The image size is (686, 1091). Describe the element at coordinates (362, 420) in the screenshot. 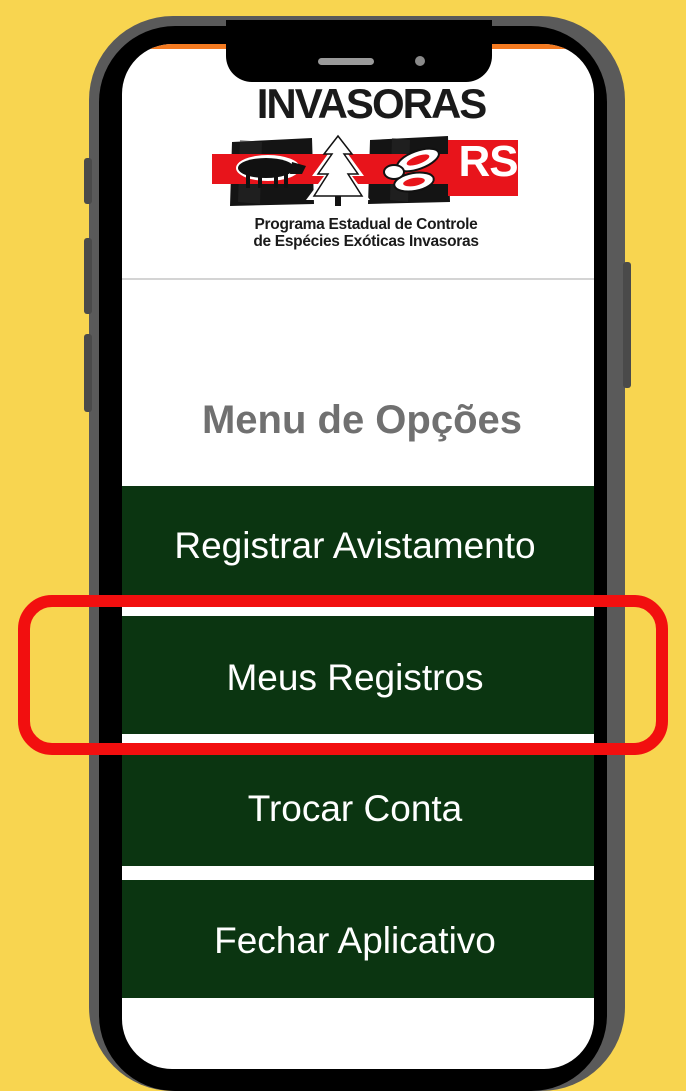

I see `menu-title: Menu de Opções` at that location.